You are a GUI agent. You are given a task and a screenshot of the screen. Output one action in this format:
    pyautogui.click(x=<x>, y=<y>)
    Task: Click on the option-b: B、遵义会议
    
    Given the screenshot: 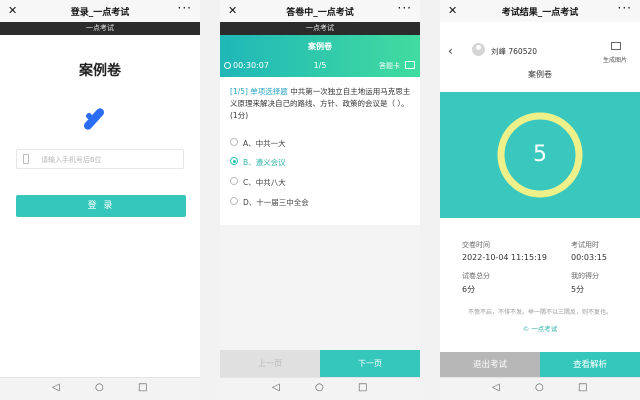 What is the action you would take?
    pyautogui.click(x=315, y=162)
    